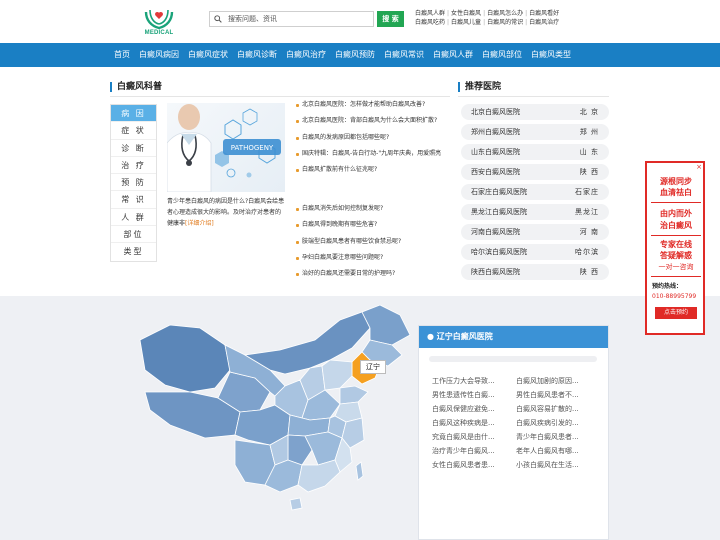 The image size is (720, 540). Describe the element at coordinates (208, 55) in the screenshot. I see `nav-item-symptom: 白癜风症状` at that location.